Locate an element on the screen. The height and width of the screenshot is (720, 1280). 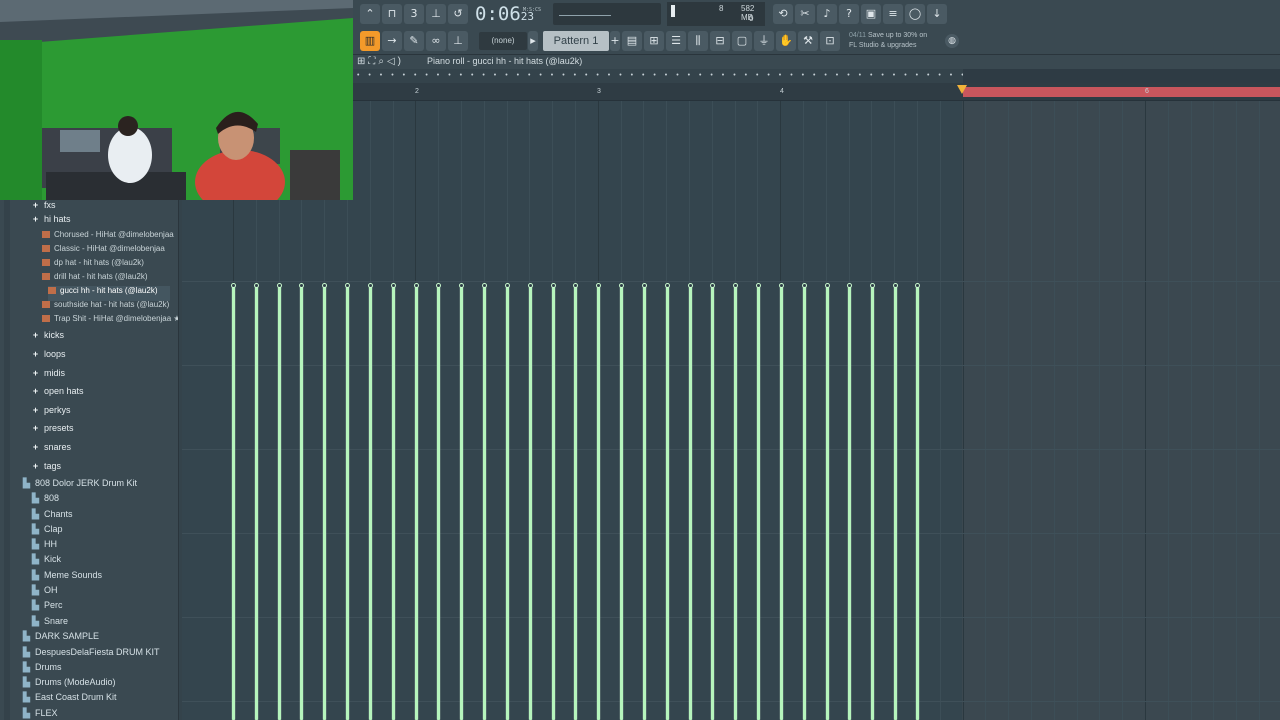
browser-item: Classic - HiHat @dimelobenjaa is located at coordinates (103, 251).